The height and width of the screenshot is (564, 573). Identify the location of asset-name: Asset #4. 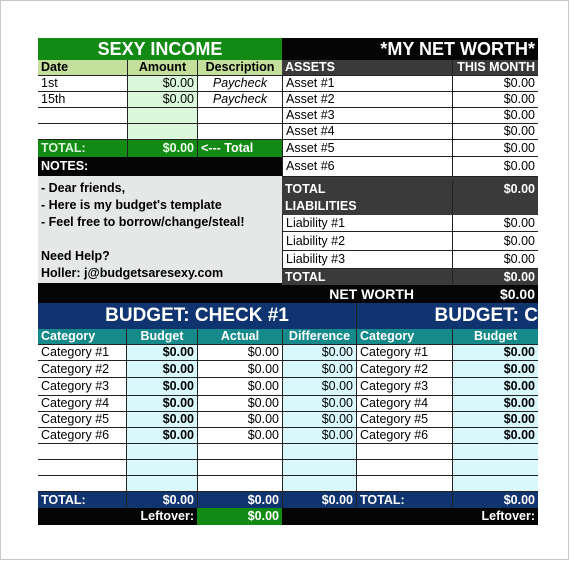
(367, 132).